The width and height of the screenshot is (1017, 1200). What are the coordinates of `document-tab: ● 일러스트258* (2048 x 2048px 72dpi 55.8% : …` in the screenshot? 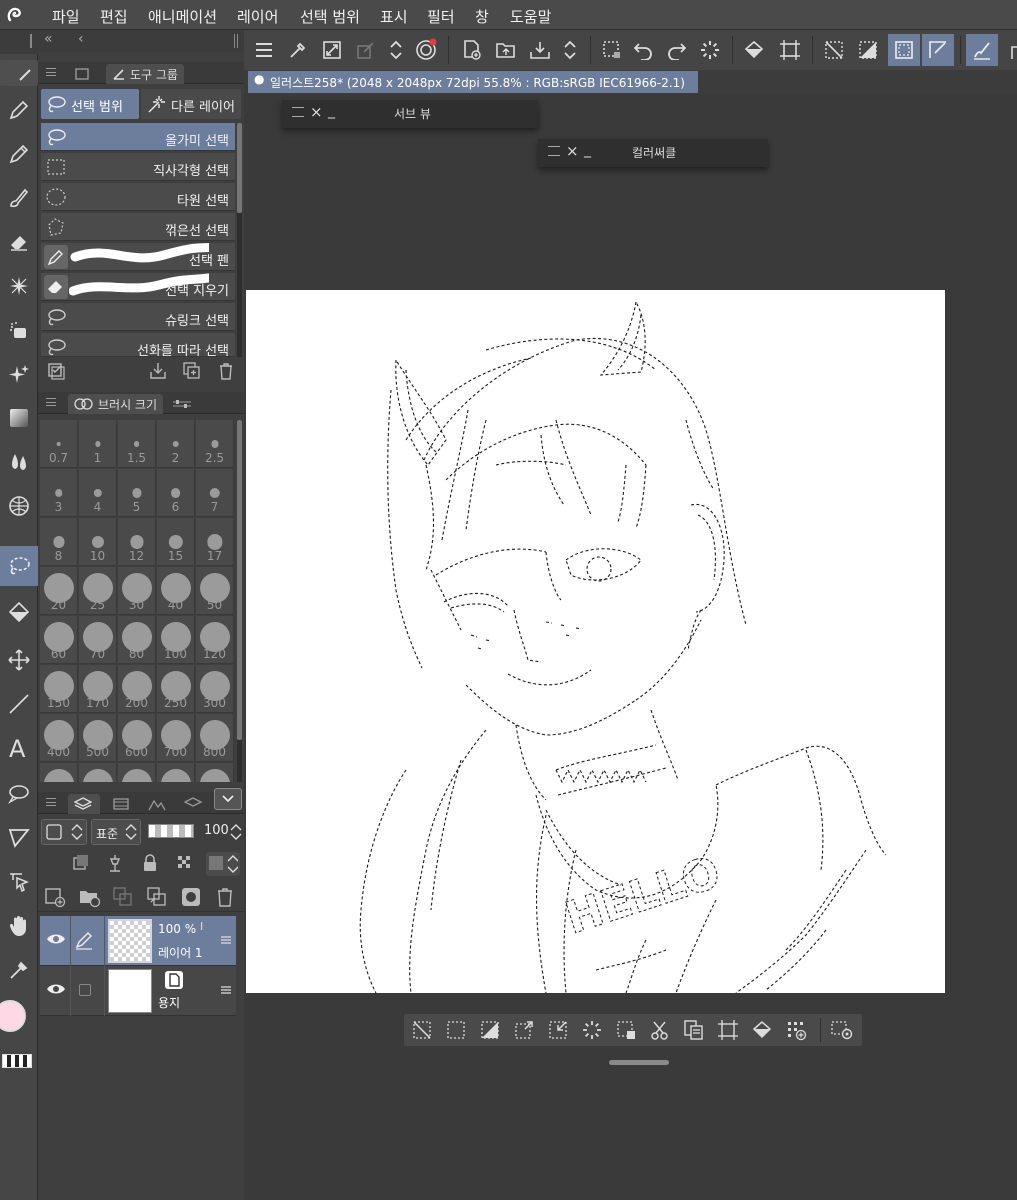 It's located at (473, 82).